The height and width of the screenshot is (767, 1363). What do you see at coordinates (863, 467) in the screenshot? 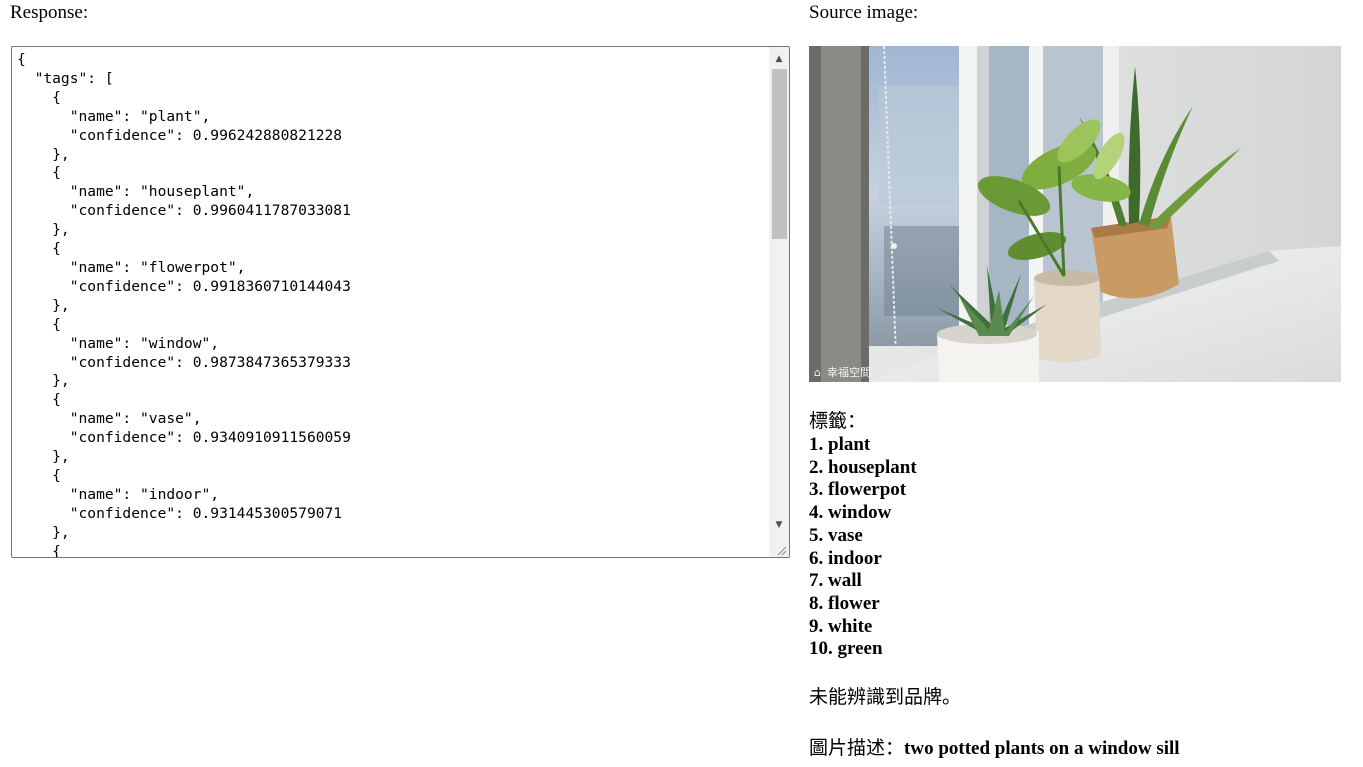
I see `tag-item: 2. houseplant` at bounding box center [863, 467].